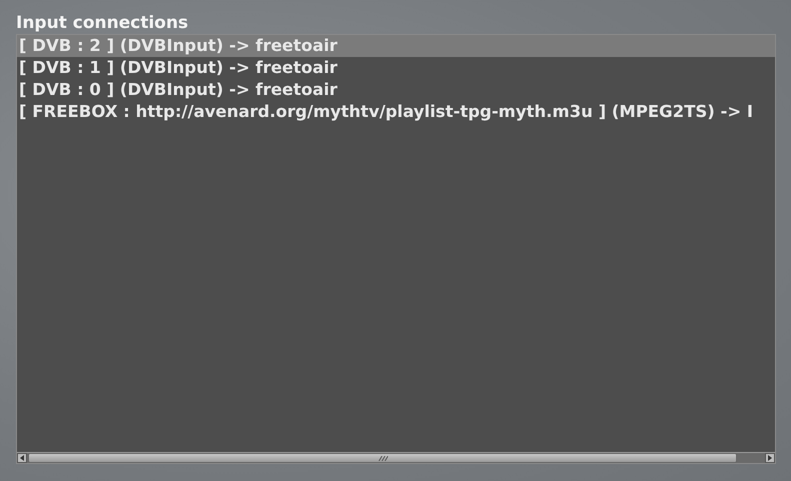  What do you see at coordinates (396, 90) in the screenshot?
I see `connection-item: [ DVB : 0 ] (DVBInput) -> freetoair` at bounding box center [396, 90].